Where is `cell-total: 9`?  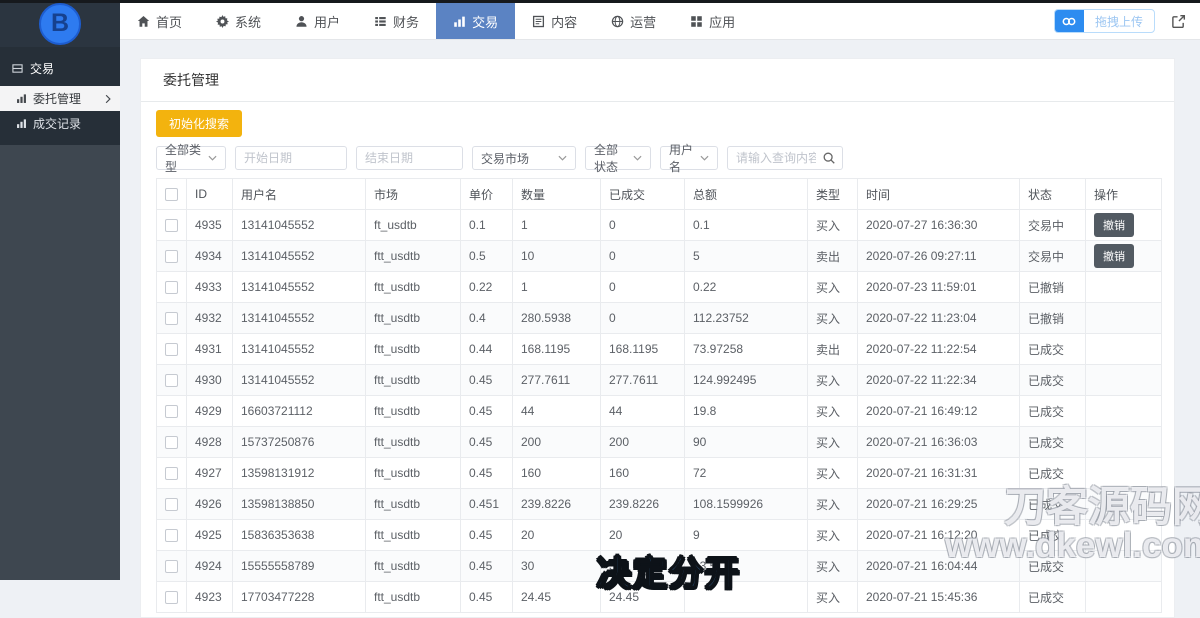
cell-total: 9 is located at coordinates (746, 535).